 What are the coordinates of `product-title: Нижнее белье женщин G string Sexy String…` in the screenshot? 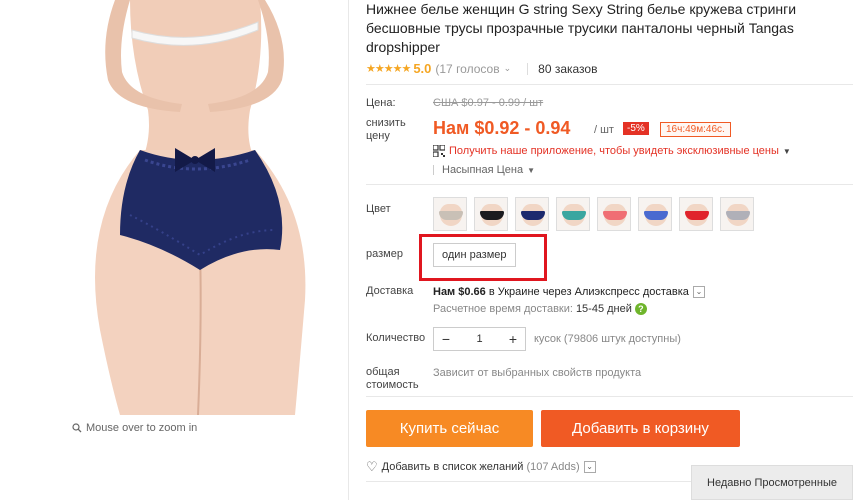 It's located at (581, 28).